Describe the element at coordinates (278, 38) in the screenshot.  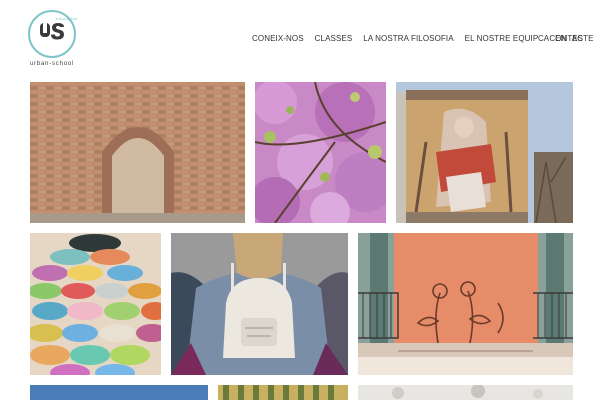
I see `nav-item-coneix-nos: CONEIX-NOS` at that location.